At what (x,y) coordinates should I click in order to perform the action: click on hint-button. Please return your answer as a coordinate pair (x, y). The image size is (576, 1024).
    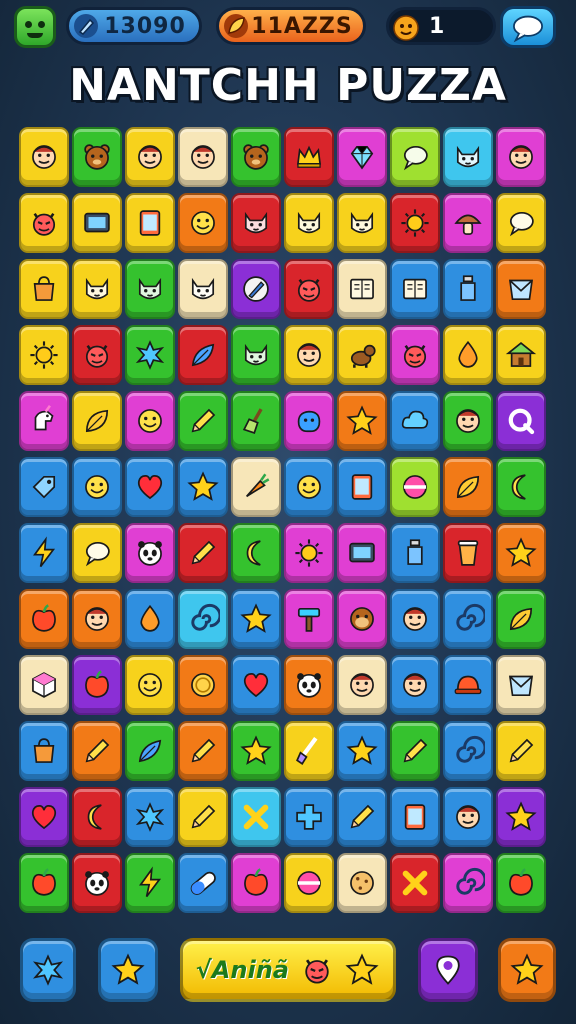
    Looking at the image, I should click on (448, 970).